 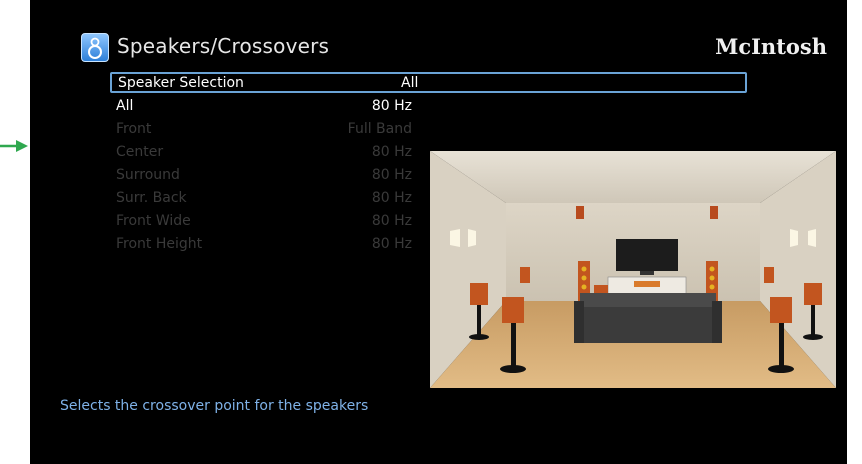 I want to click on speaker-selection-label: Speaker Selection, so click(x=181, y=83).